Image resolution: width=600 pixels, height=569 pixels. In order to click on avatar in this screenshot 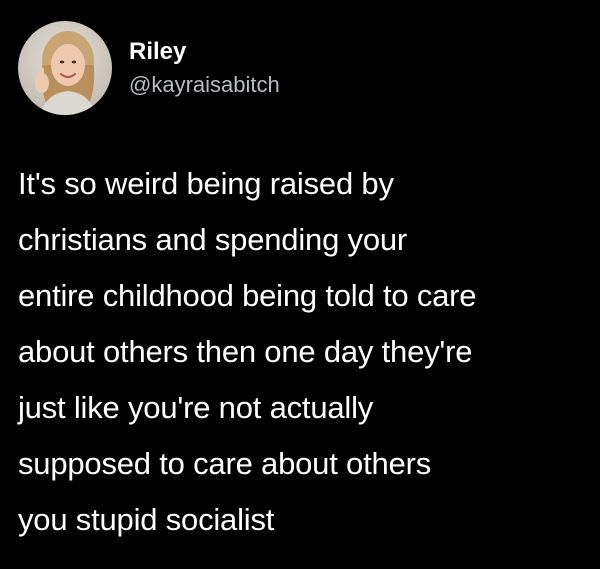, I will do `click(65, 68)`.